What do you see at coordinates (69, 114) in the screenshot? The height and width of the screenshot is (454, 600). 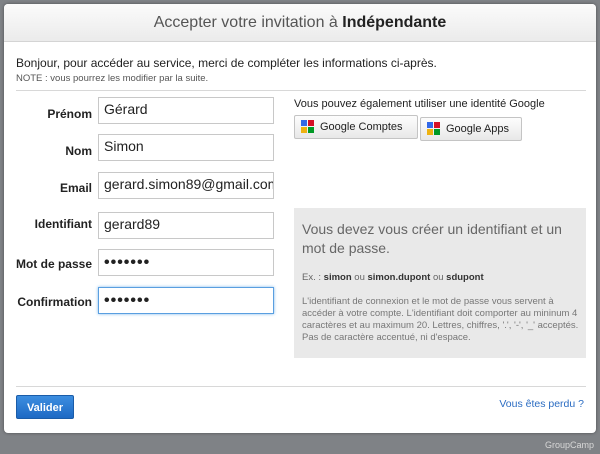 I see `prenom-label: Prénom` at bounding box center [69, 114].